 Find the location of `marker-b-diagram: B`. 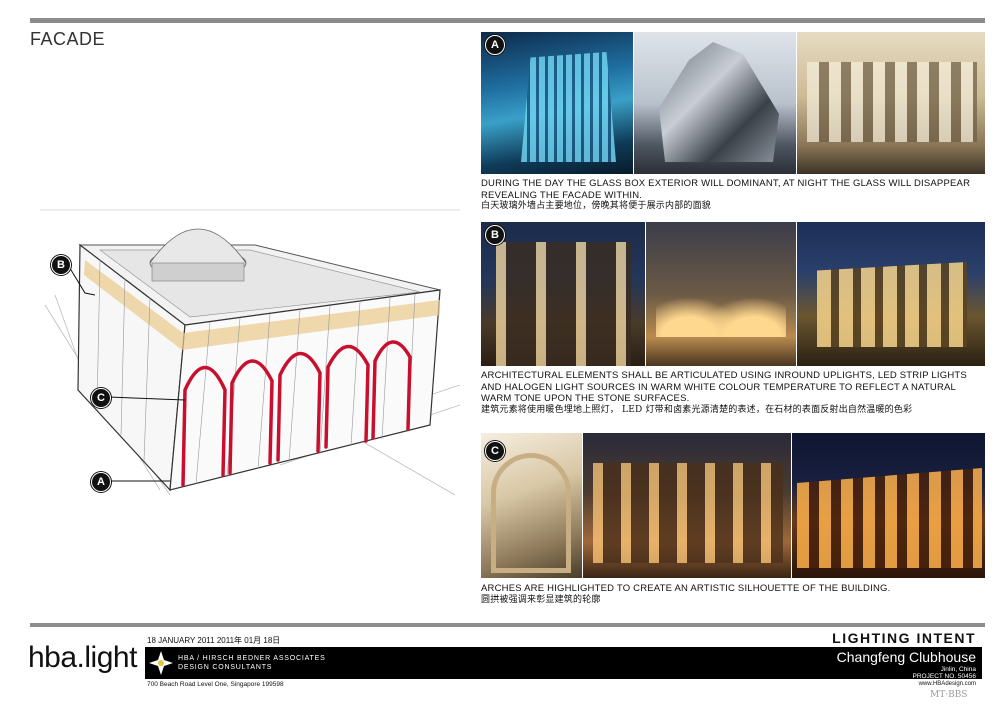

marker-b-diagram: B is located at coordinates (61, 265).